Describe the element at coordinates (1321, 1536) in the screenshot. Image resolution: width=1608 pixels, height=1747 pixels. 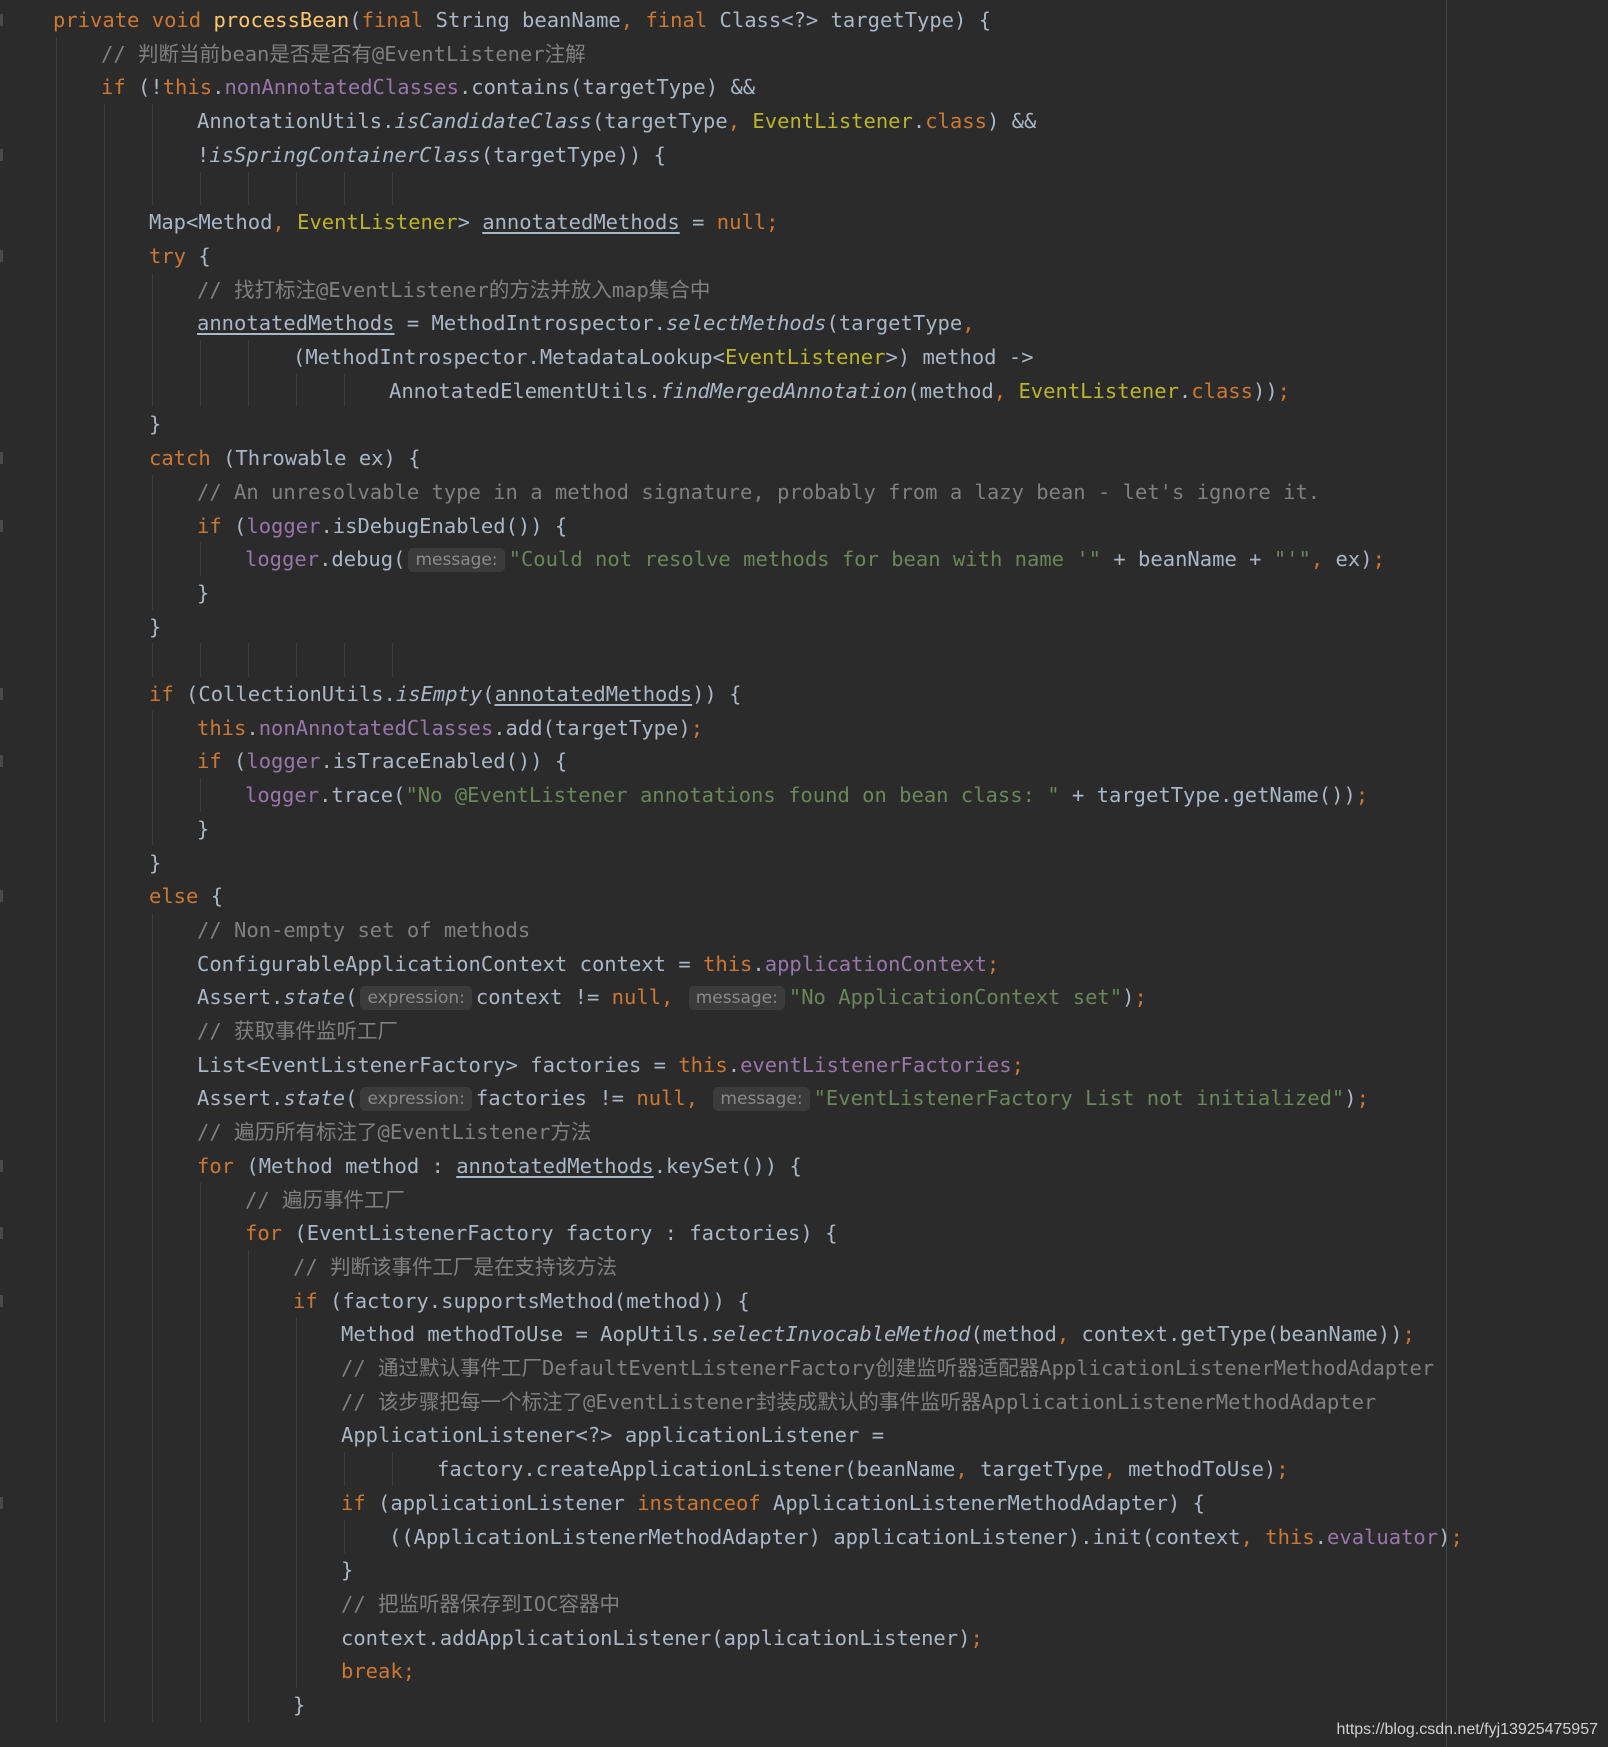
I see `code-token: .` at that location.